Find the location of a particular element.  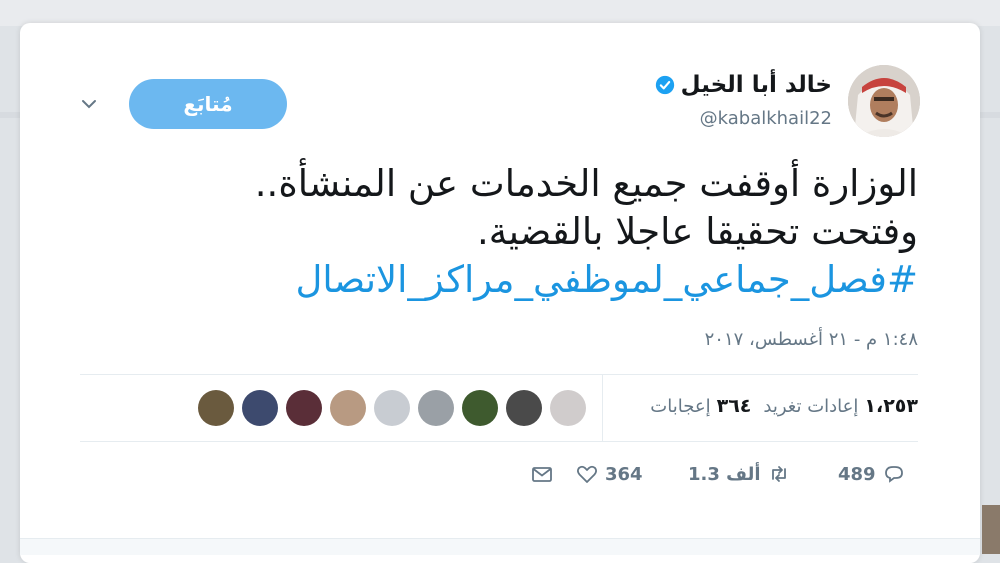

reply-icon is located at coordinates (893, 474).